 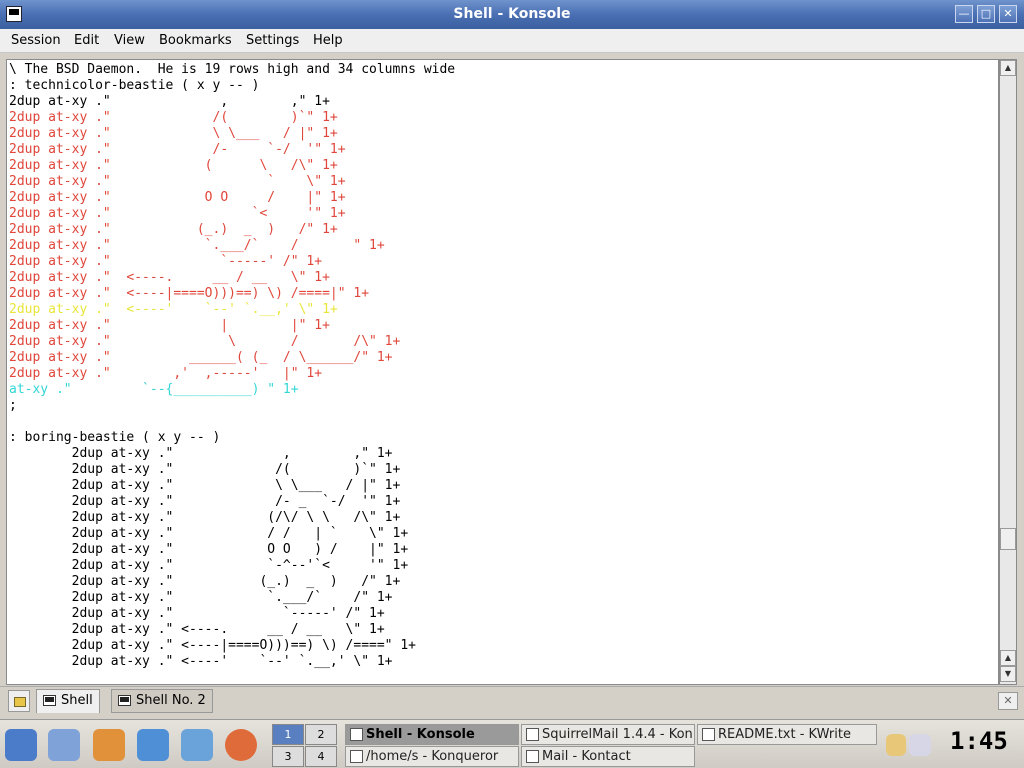 I want to click on terminal-line: : technicolor-beastie ( x y -- ), so click(x=134, y=85).